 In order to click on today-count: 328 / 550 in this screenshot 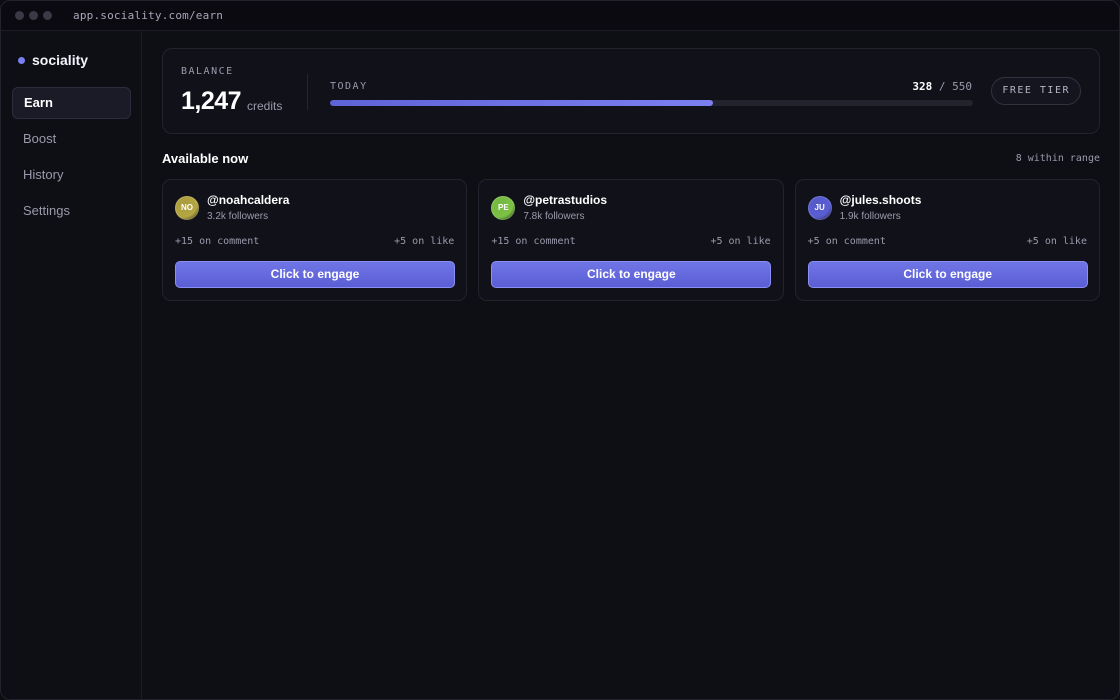, I will do `click(942, 86)`.